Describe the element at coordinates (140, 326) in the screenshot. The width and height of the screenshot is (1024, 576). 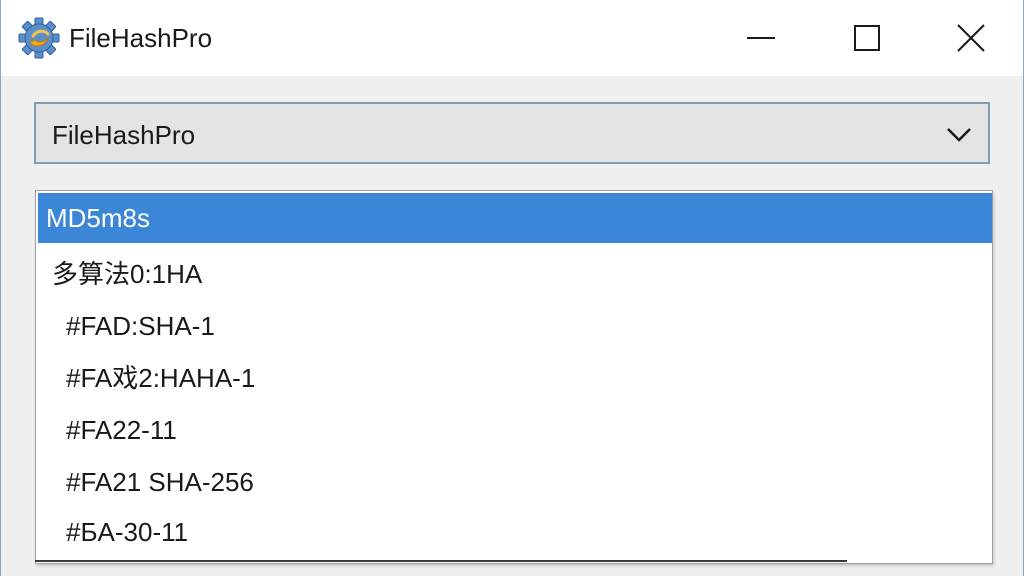
I see `list-item-label: #FAD:SHA-1` at that location.